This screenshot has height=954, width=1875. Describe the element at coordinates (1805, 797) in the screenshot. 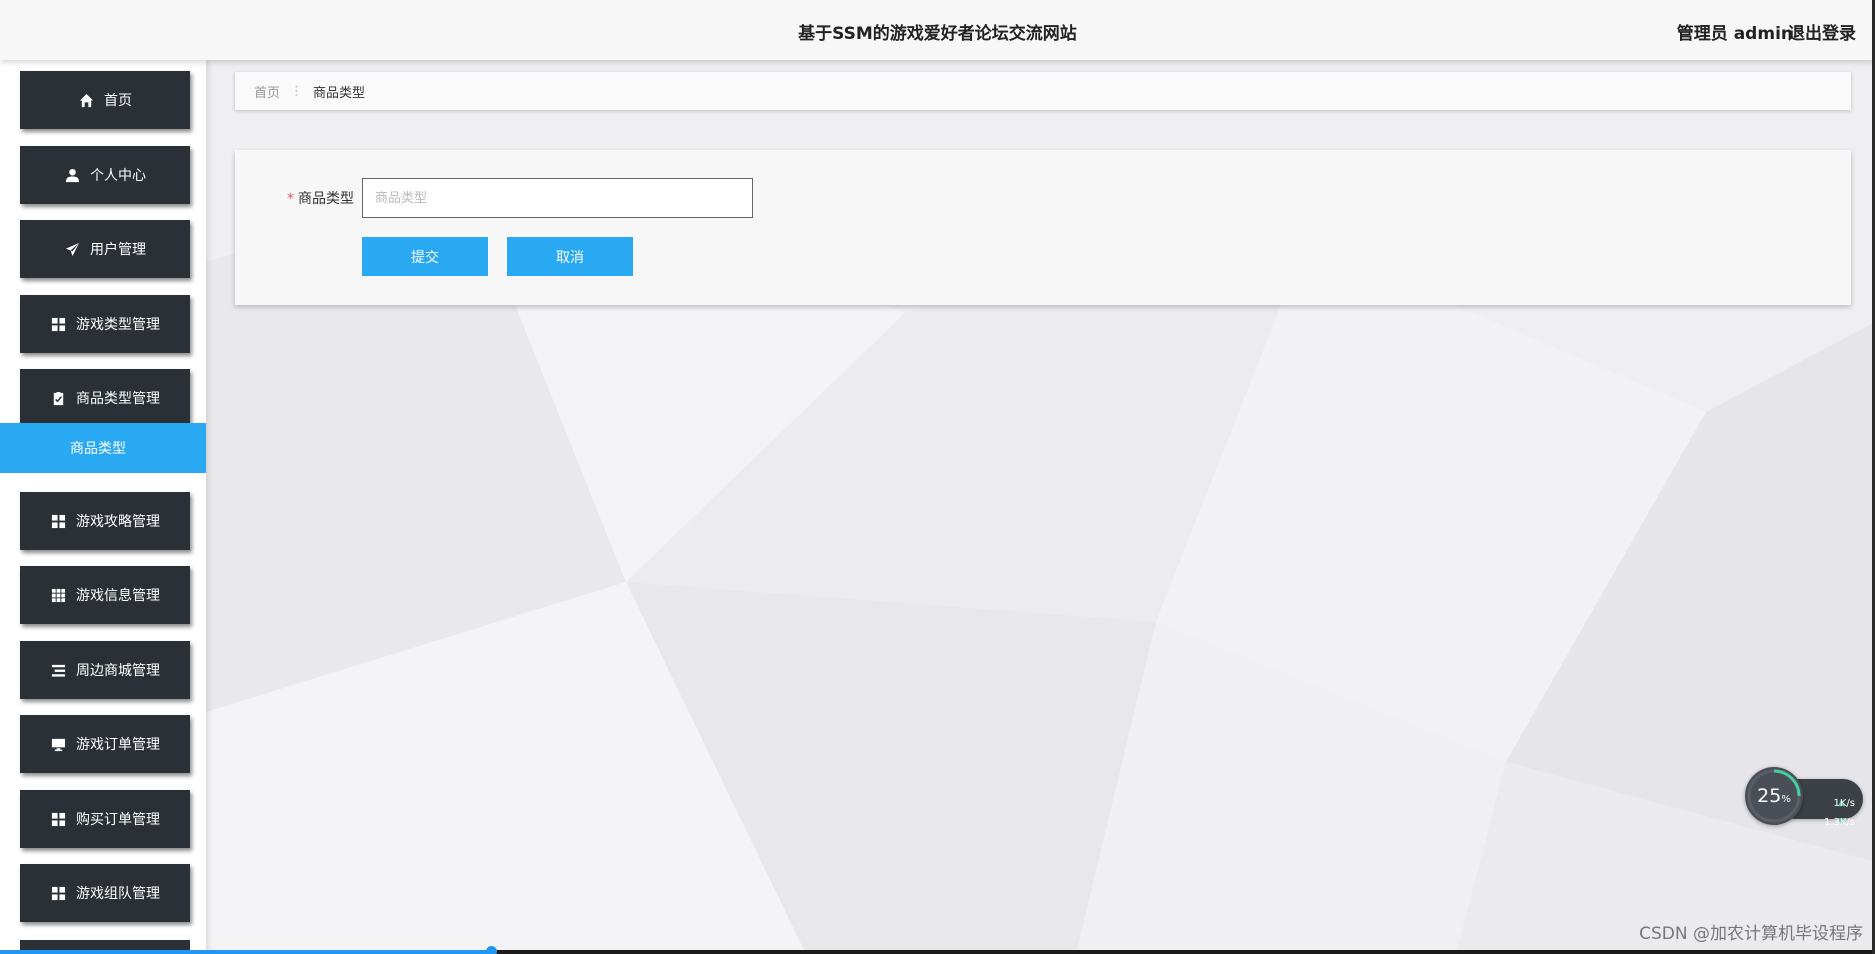

I see `network-speed-widget: ▲ ▼ 1K/s 1.3K/s 25%` at that location.